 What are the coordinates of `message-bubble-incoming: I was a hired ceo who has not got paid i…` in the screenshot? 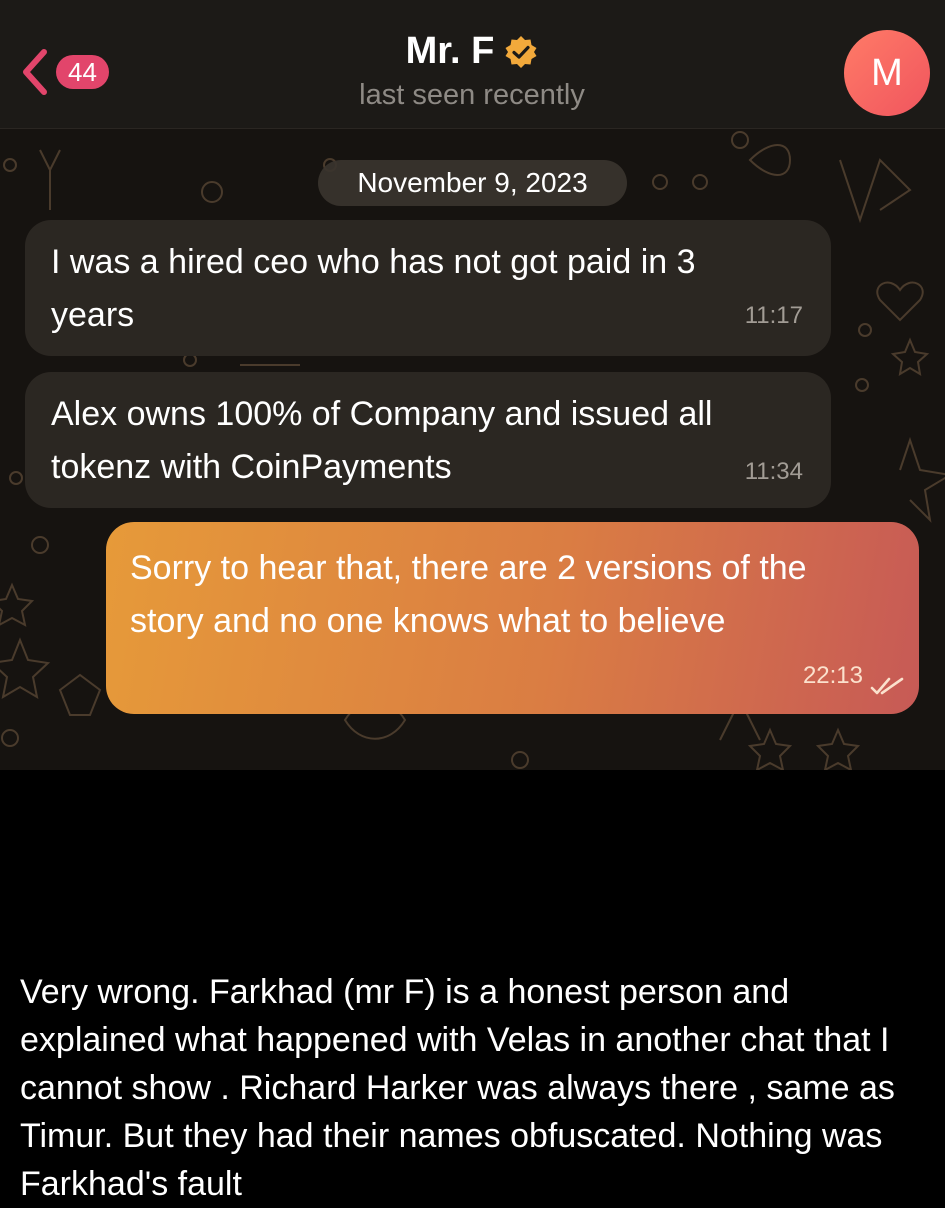 It's located at (428, 288).